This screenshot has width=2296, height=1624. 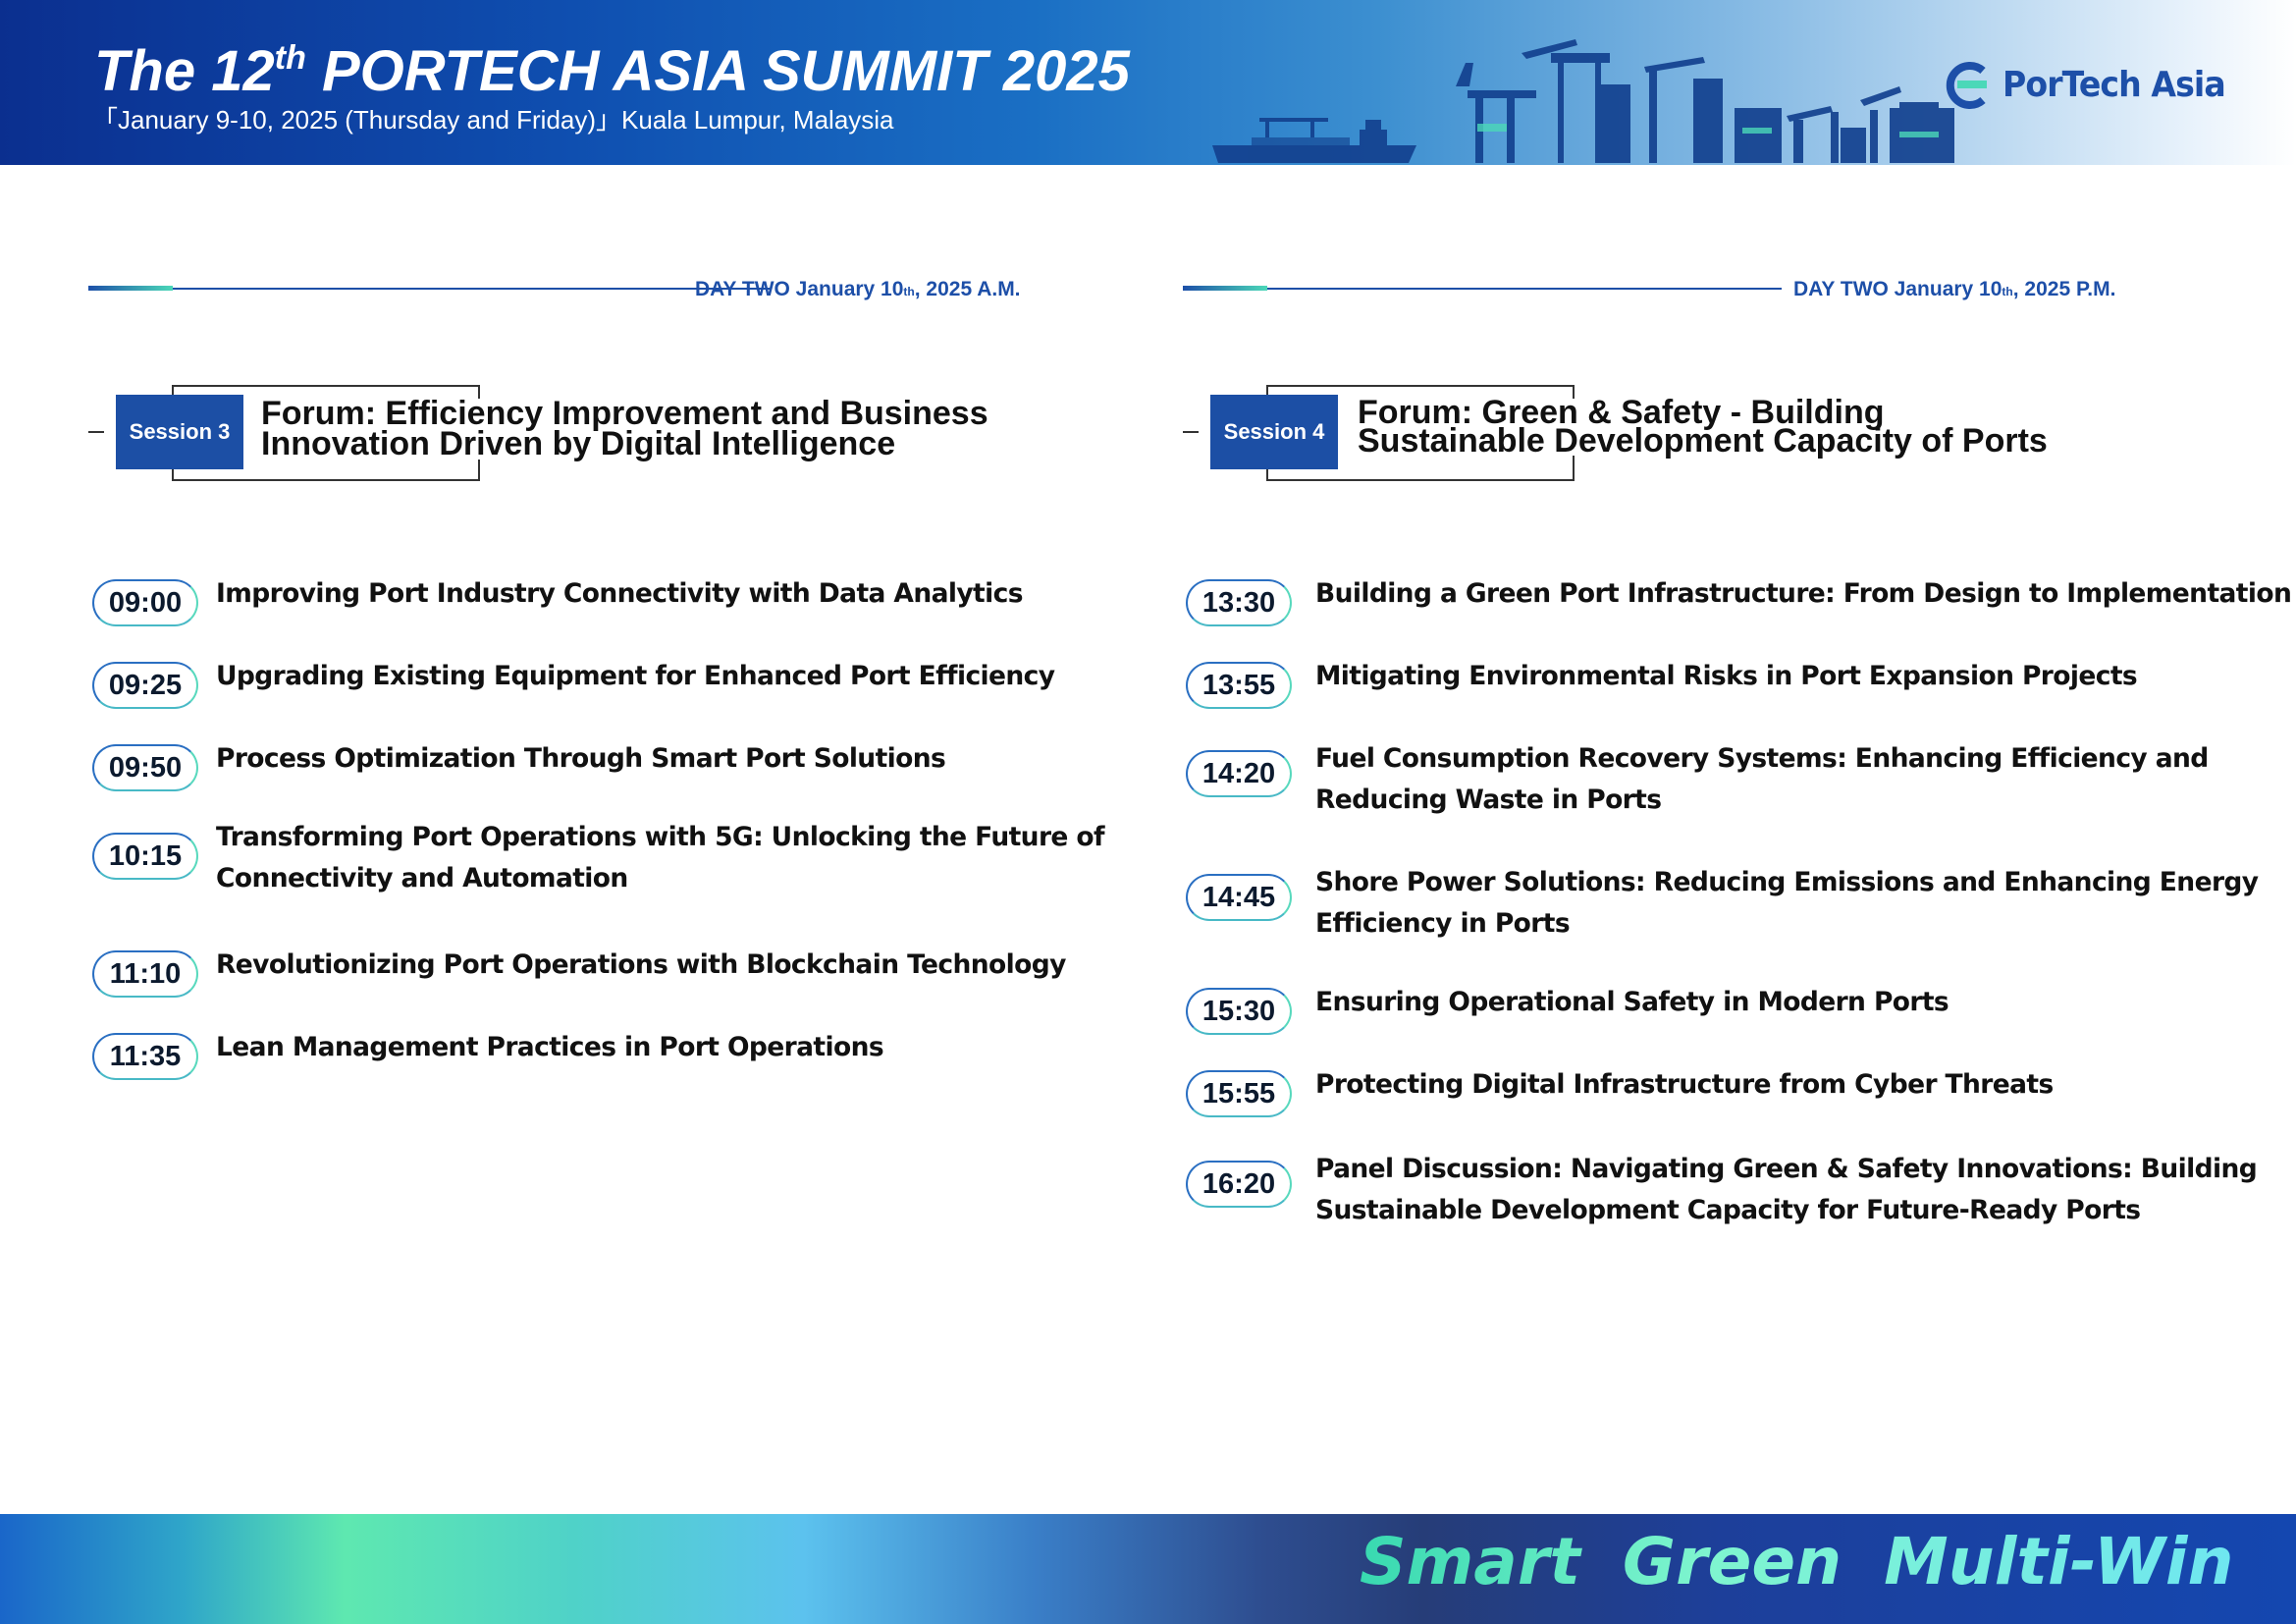 I want to click on time-badge: 13:30, so click(x=1239, y=602).